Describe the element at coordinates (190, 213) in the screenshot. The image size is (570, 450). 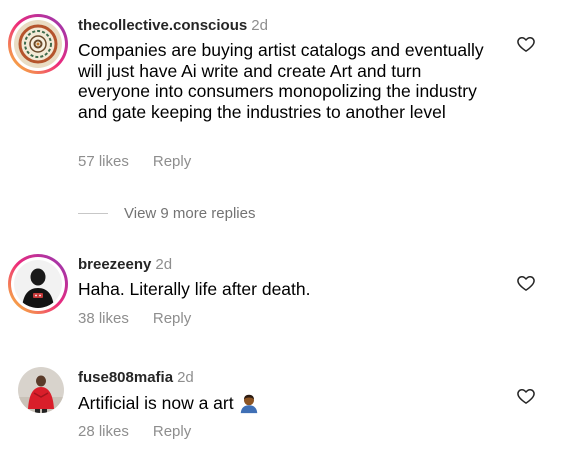
I see `view-more-replies-label: View 9 more replies` at that location.